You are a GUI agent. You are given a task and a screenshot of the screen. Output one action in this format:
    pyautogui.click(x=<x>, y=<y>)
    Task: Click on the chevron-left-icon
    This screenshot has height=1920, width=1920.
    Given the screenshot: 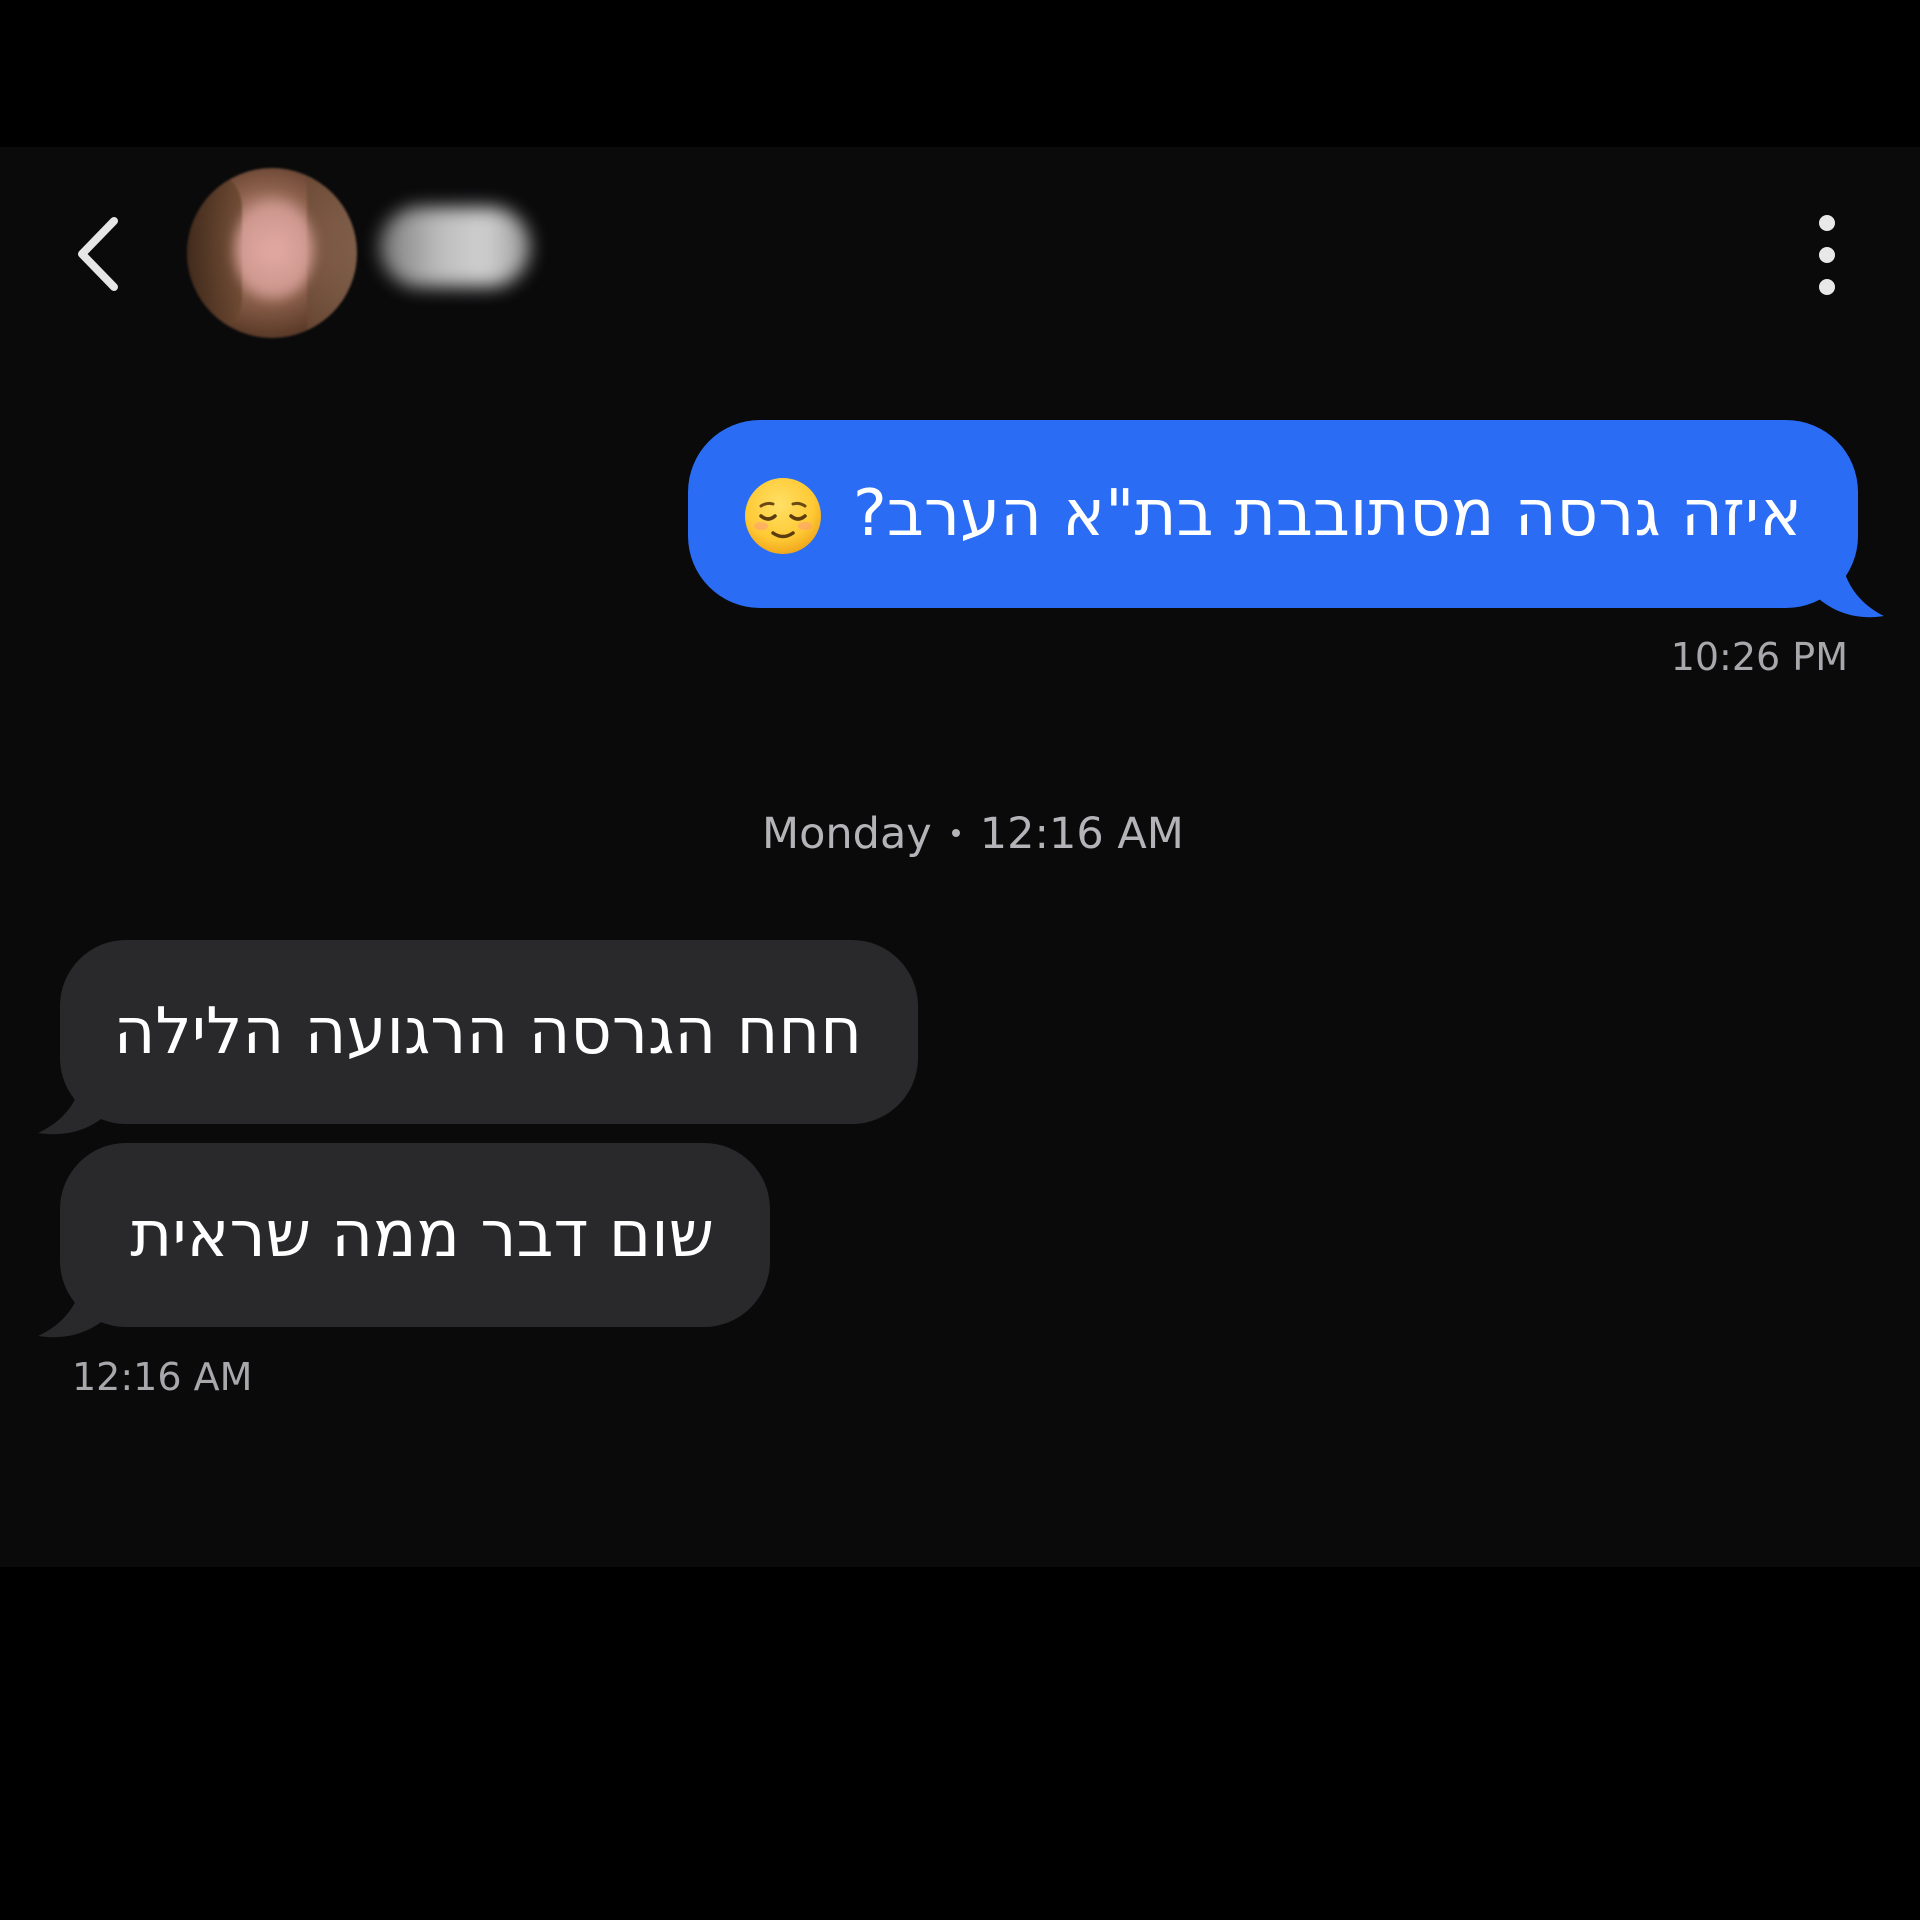 What is the action you would take?
    pyautogui.click(x=98, y=254)
    